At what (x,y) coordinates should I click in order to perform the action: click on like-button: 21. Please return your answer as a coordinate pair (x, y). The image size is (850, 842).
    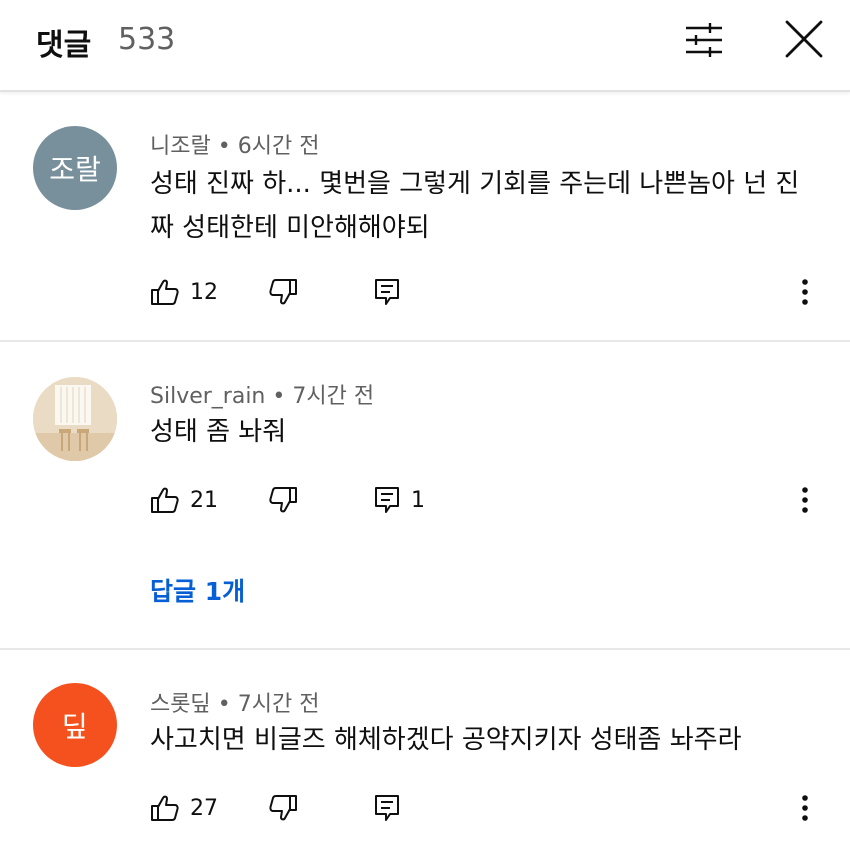
    Looking at the image, I should click on (184, 500).